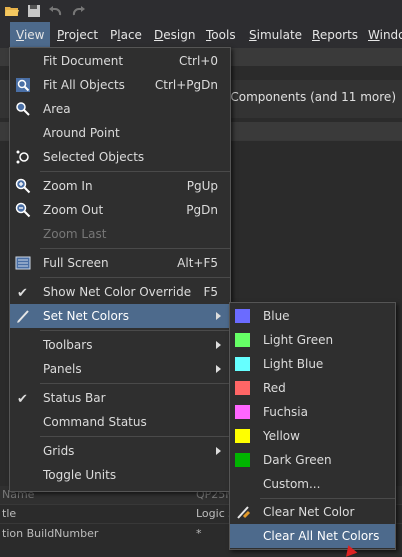 This screenshot has height=557, width=402. Describe the element at coordinates (313, 97) in the screenshot. I see `components-selection-label: Components (and 11 more)` at that location.